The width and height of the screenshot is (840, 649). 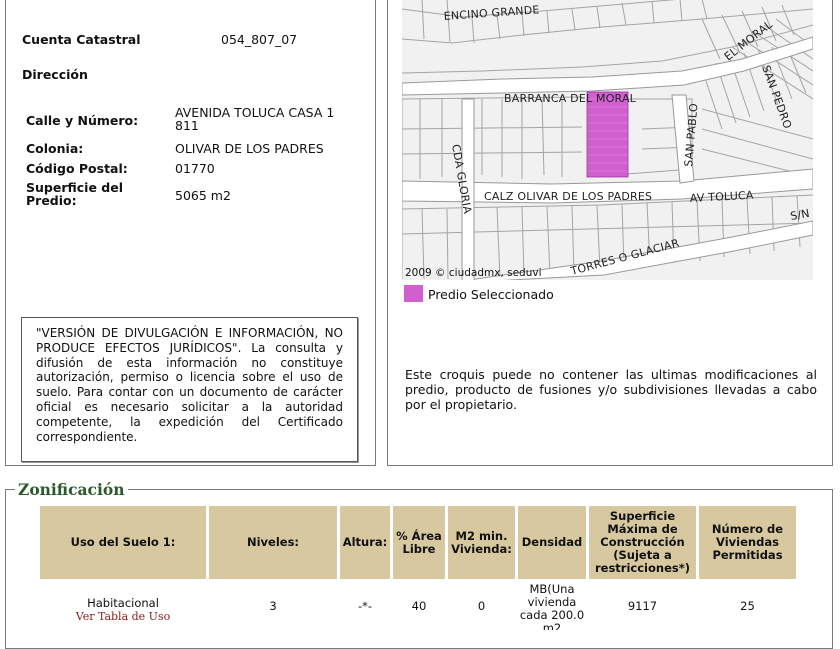 What do you see at coordinates (365, 606) in the screenshot?
I see `cell-altura: -*-` at bounding box center [365, 606].